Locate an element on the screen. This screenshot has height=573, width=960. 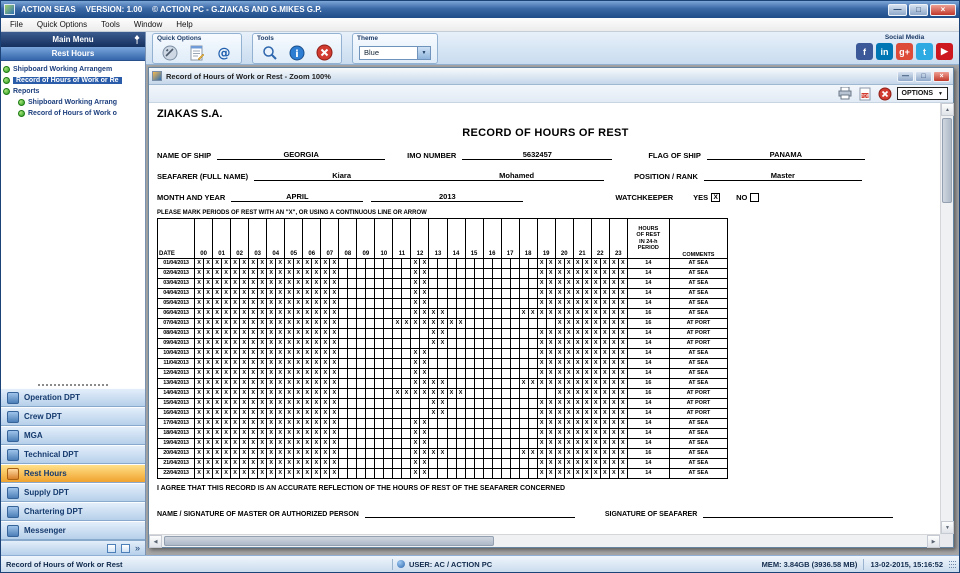
horizontal-scroll-thumb is located at coordinates (329, 541).